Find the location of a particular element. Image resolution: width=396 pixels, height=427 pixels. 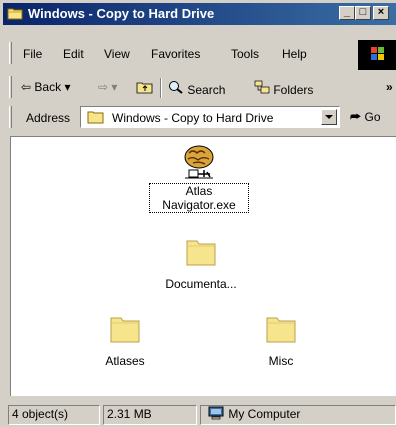

back-label: Back is located at coordinates (48, 87).